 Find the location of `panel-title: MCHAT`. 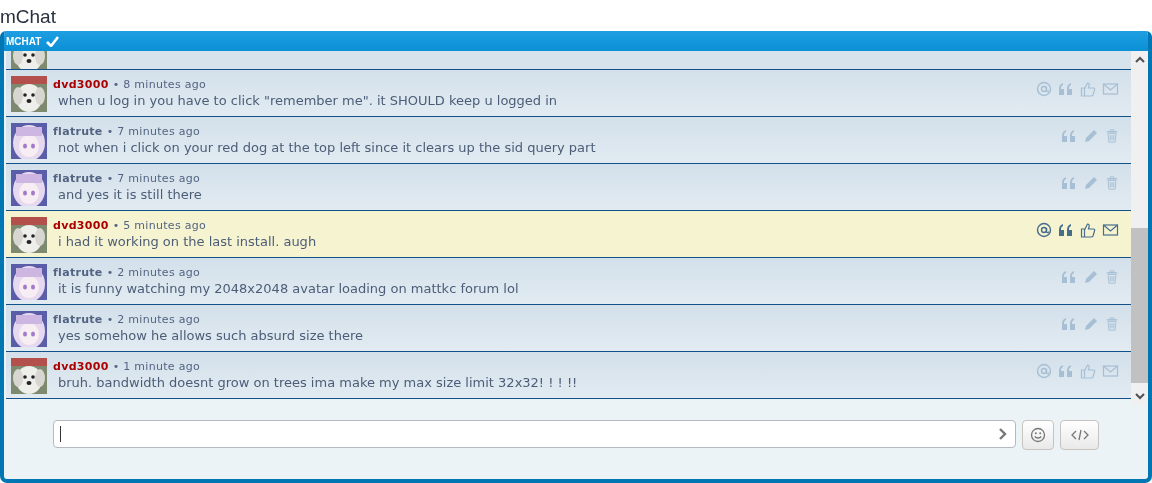

panel-title: MCHAT is located at coordinates (24, 41).